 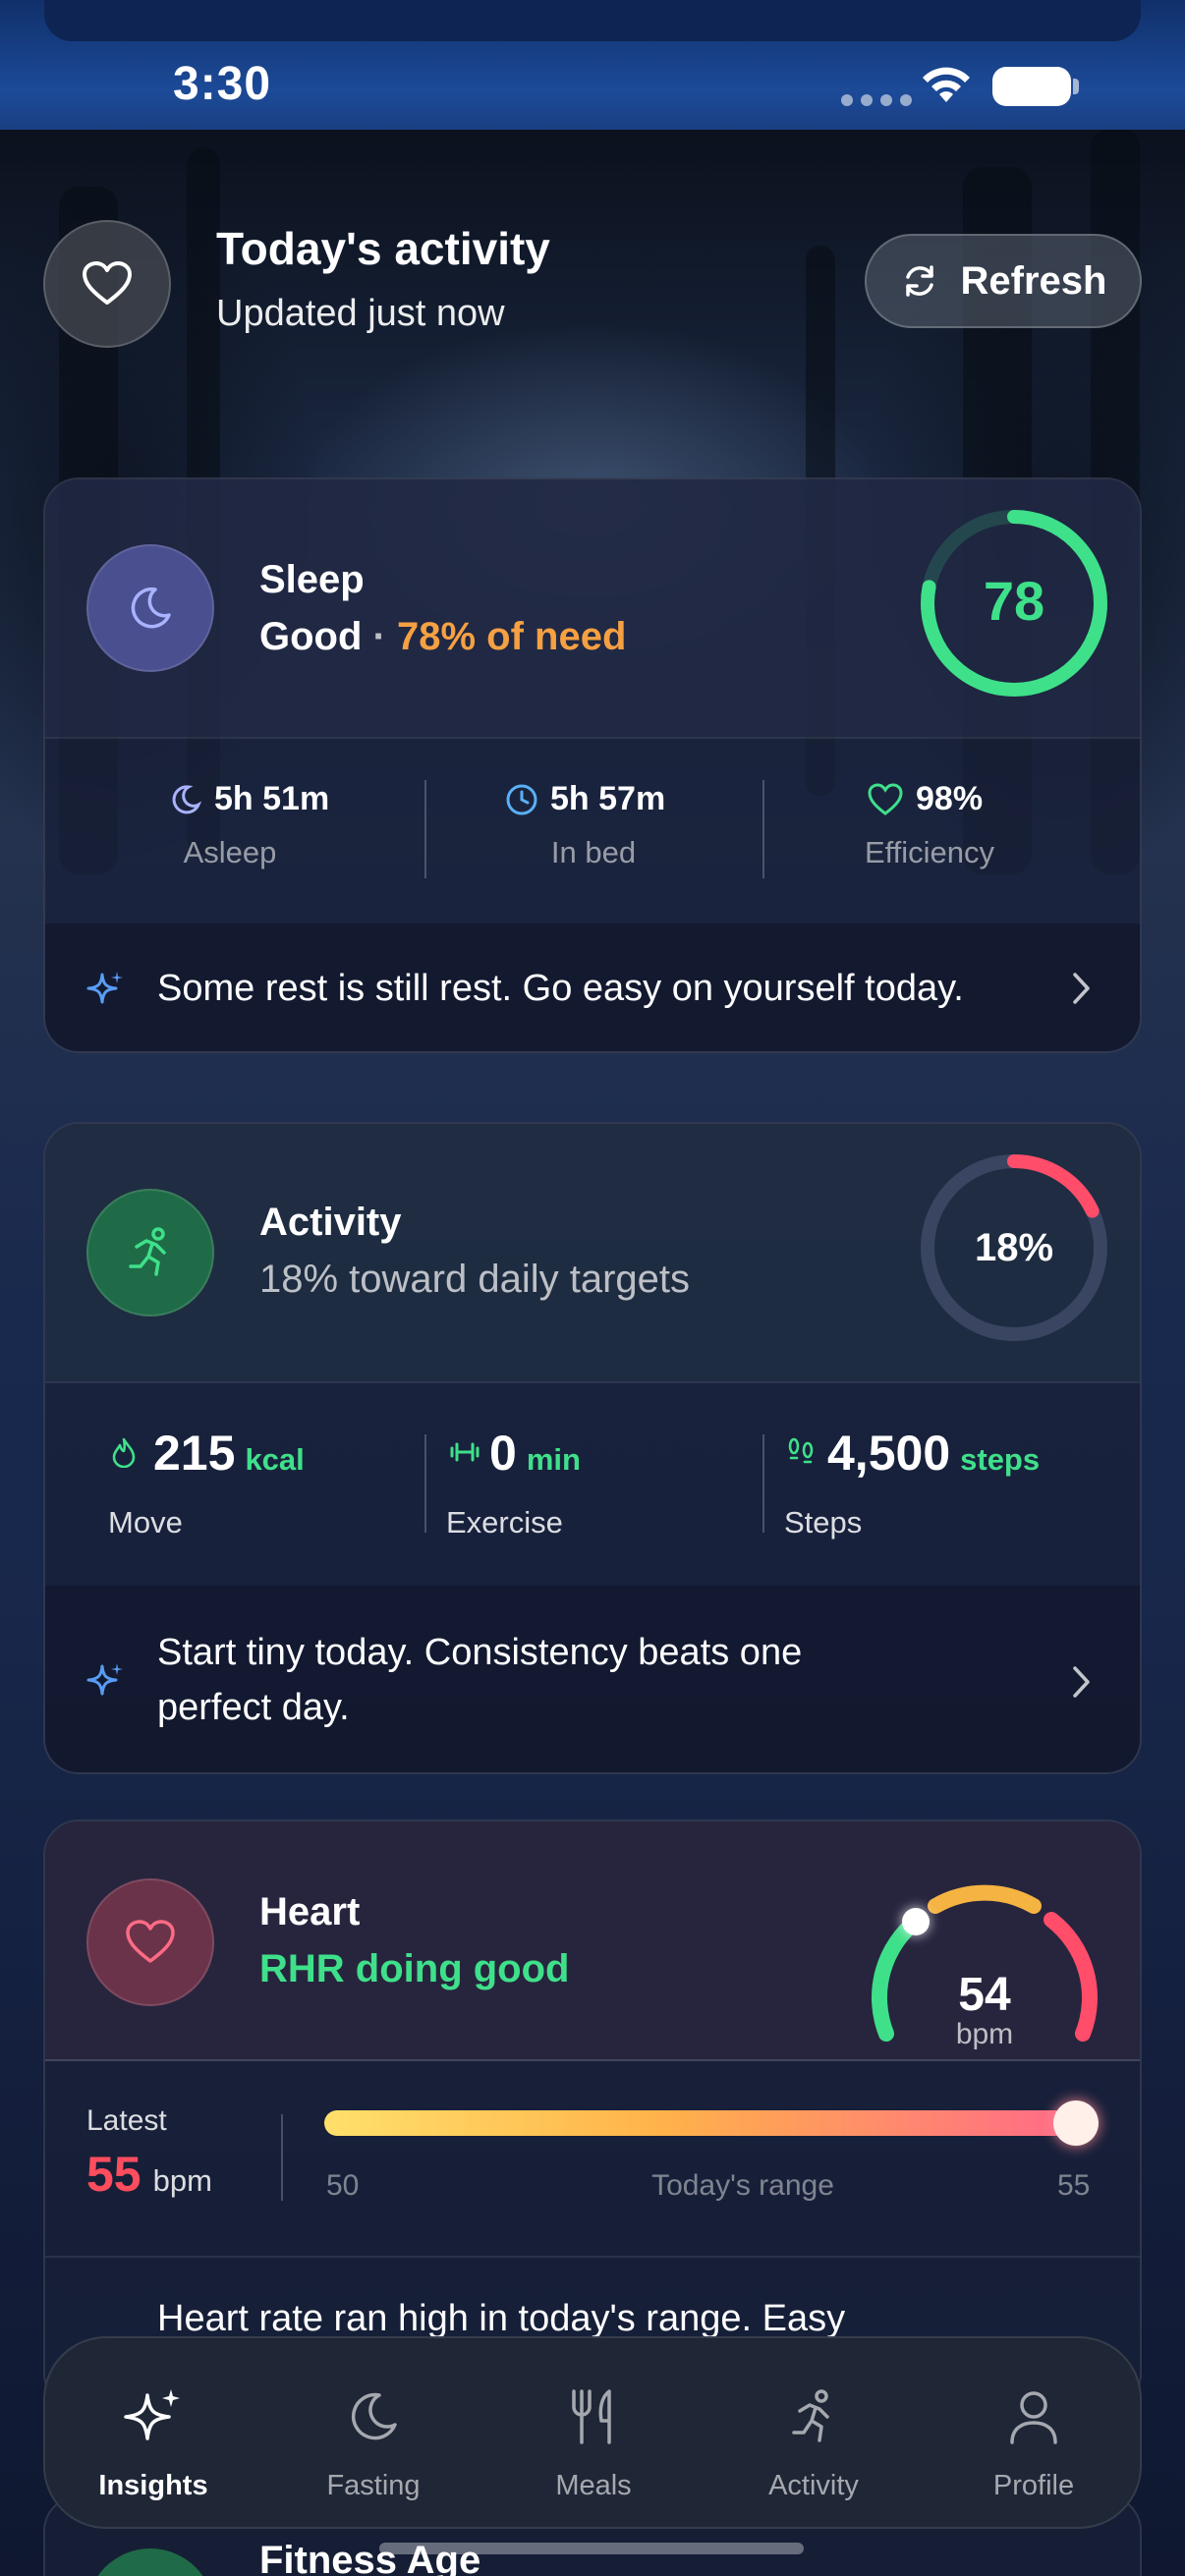 I want to click on sleep-stat-asleep: 5h 51m, so click(x=249, y=799).